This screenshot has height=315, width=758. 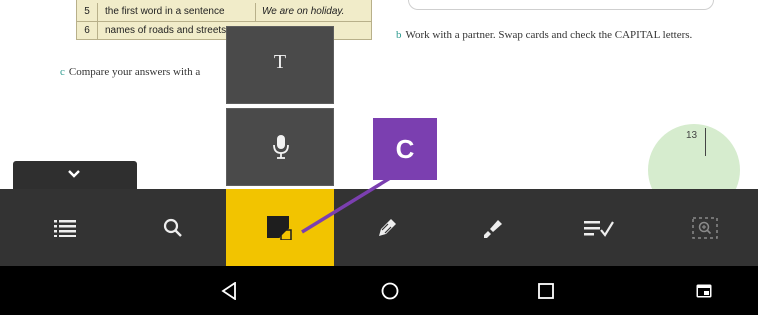 I want to click on page-number-divider, so click(x=705, y=142).